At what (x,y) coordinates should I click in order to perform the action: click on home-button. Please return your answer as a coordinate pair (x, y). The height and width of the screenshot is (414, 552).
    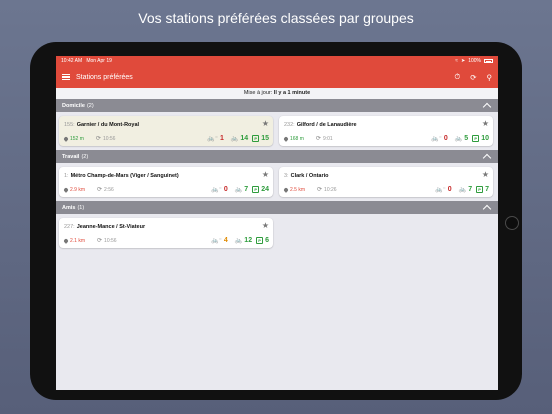
    Looking at the image, I should click on (512, 223).